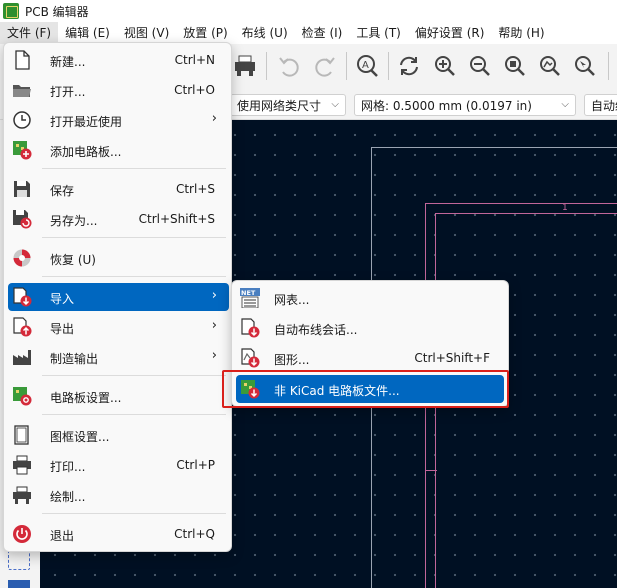  Describe the element at coordinates (308, 11) in the screenshot. I see `title-bar: PCB 编辑器` at that location.